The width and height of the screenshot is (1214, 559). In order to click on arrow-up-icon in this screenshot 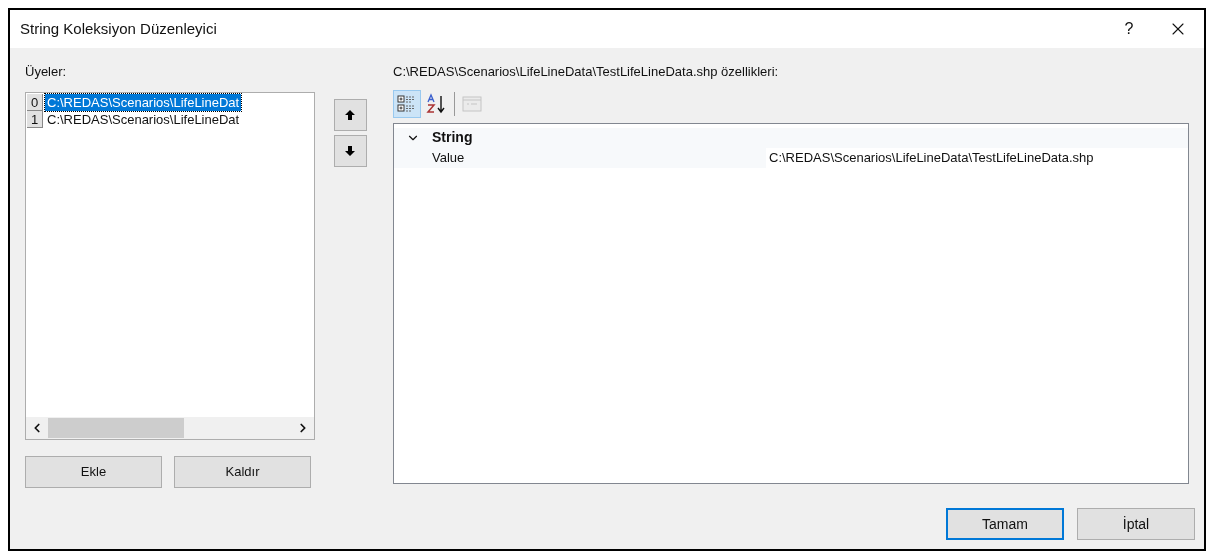, I will do `click(350, 115)`.